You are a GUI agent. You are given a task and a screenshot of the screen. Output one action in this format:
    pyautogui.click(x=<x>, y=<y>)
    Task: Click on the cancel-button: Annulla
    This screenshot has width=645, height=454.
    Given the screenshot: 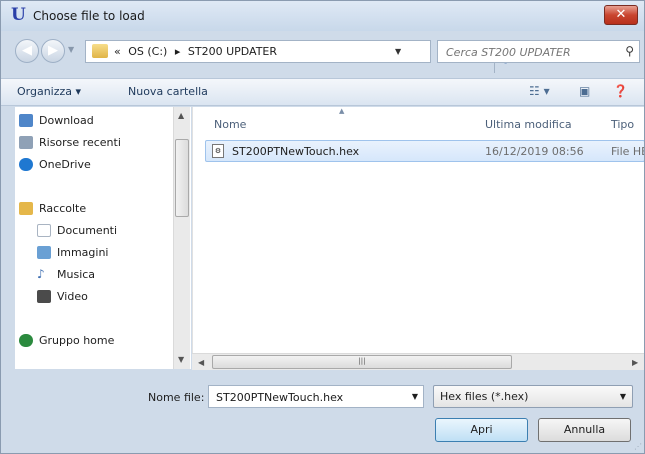 What is the action you would take?
    pyautogui.click(x=584, y=430)
    